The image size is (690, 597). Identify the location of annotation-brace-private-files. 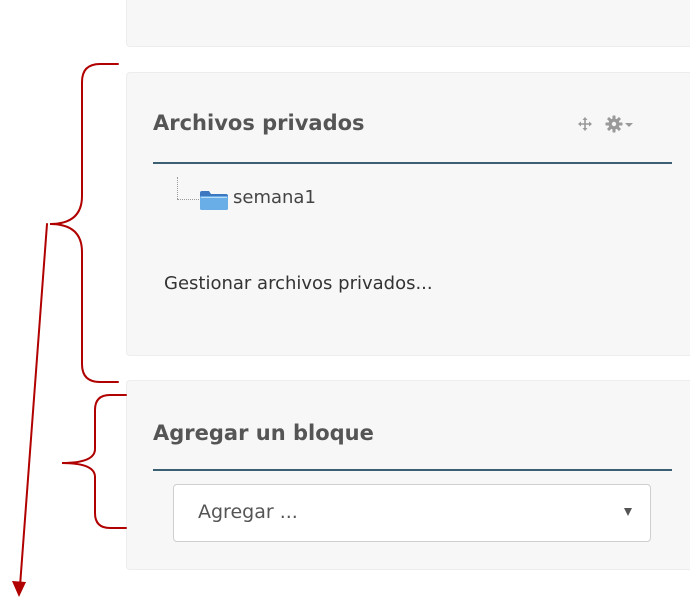
(84, 223).